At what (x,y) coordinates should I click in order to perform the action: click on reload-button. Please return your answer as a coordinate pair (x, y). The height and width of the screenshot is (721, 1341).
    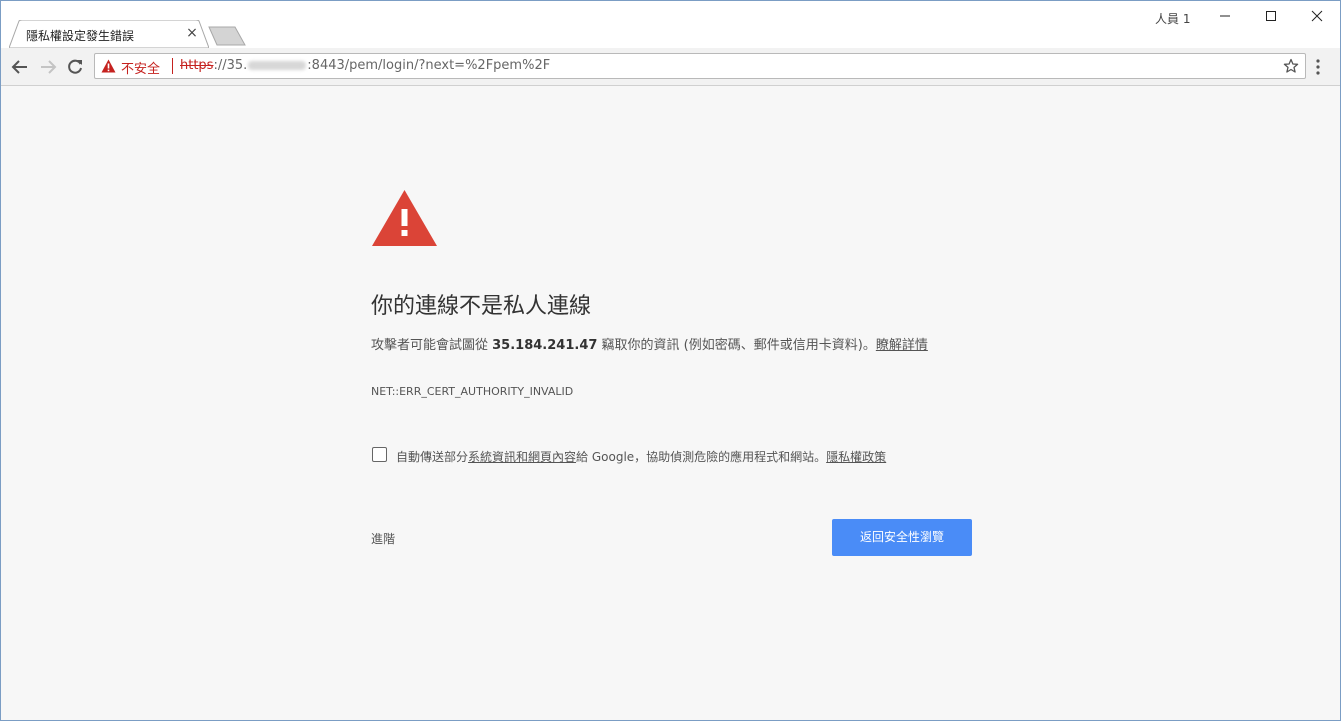
    Looking at the image, I should click on (75, 67).